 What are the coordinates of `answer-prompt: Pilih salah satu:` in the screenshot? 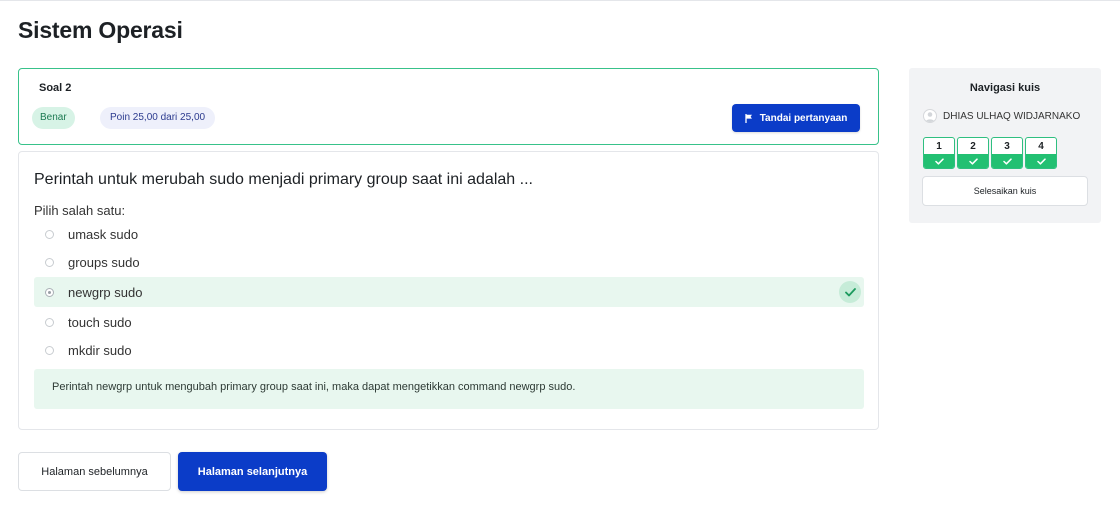 It's located at (80, 210).